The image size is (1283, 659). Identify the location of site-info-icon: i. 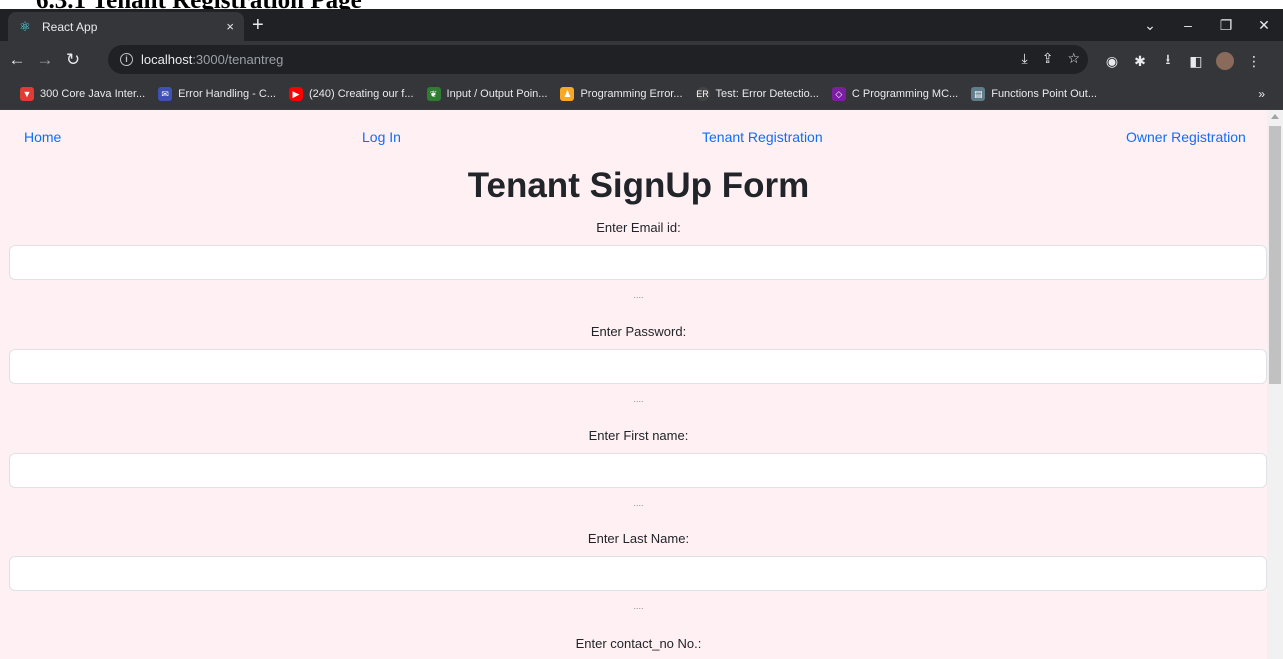
(126, 59).